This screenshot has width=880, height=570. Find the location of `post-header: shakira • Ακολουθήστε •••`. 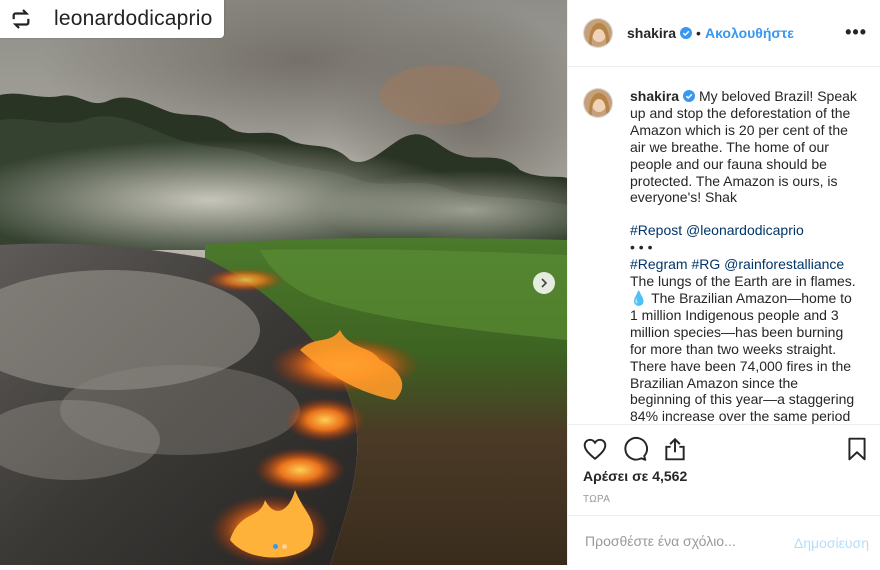

post-header: shakira • Ακολουθήστε ••• is located at coordinates (724, 33).